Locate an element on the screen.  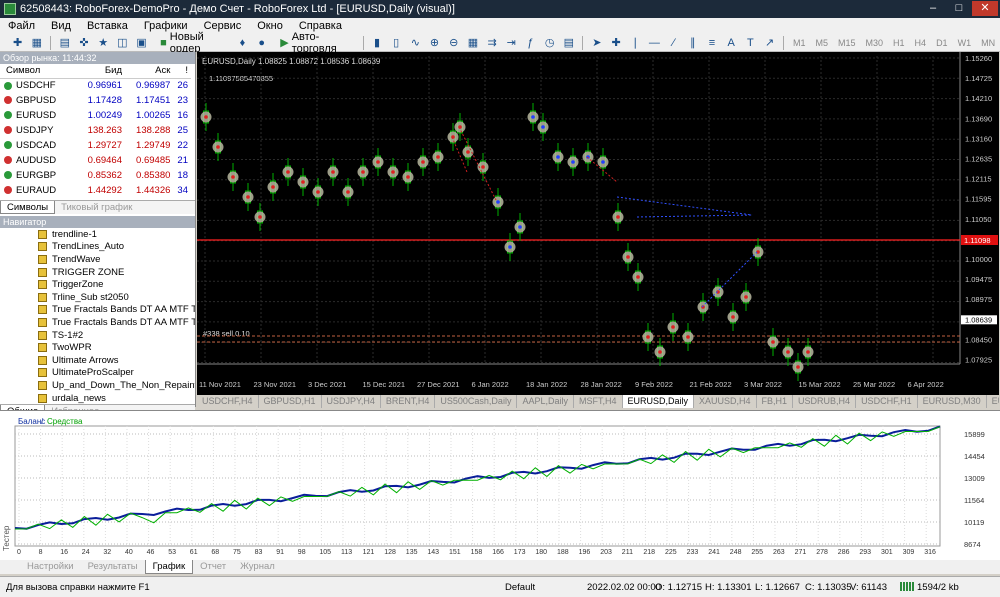
navigator-item: Ultimate Arrows is located at coordinates (116, 360).